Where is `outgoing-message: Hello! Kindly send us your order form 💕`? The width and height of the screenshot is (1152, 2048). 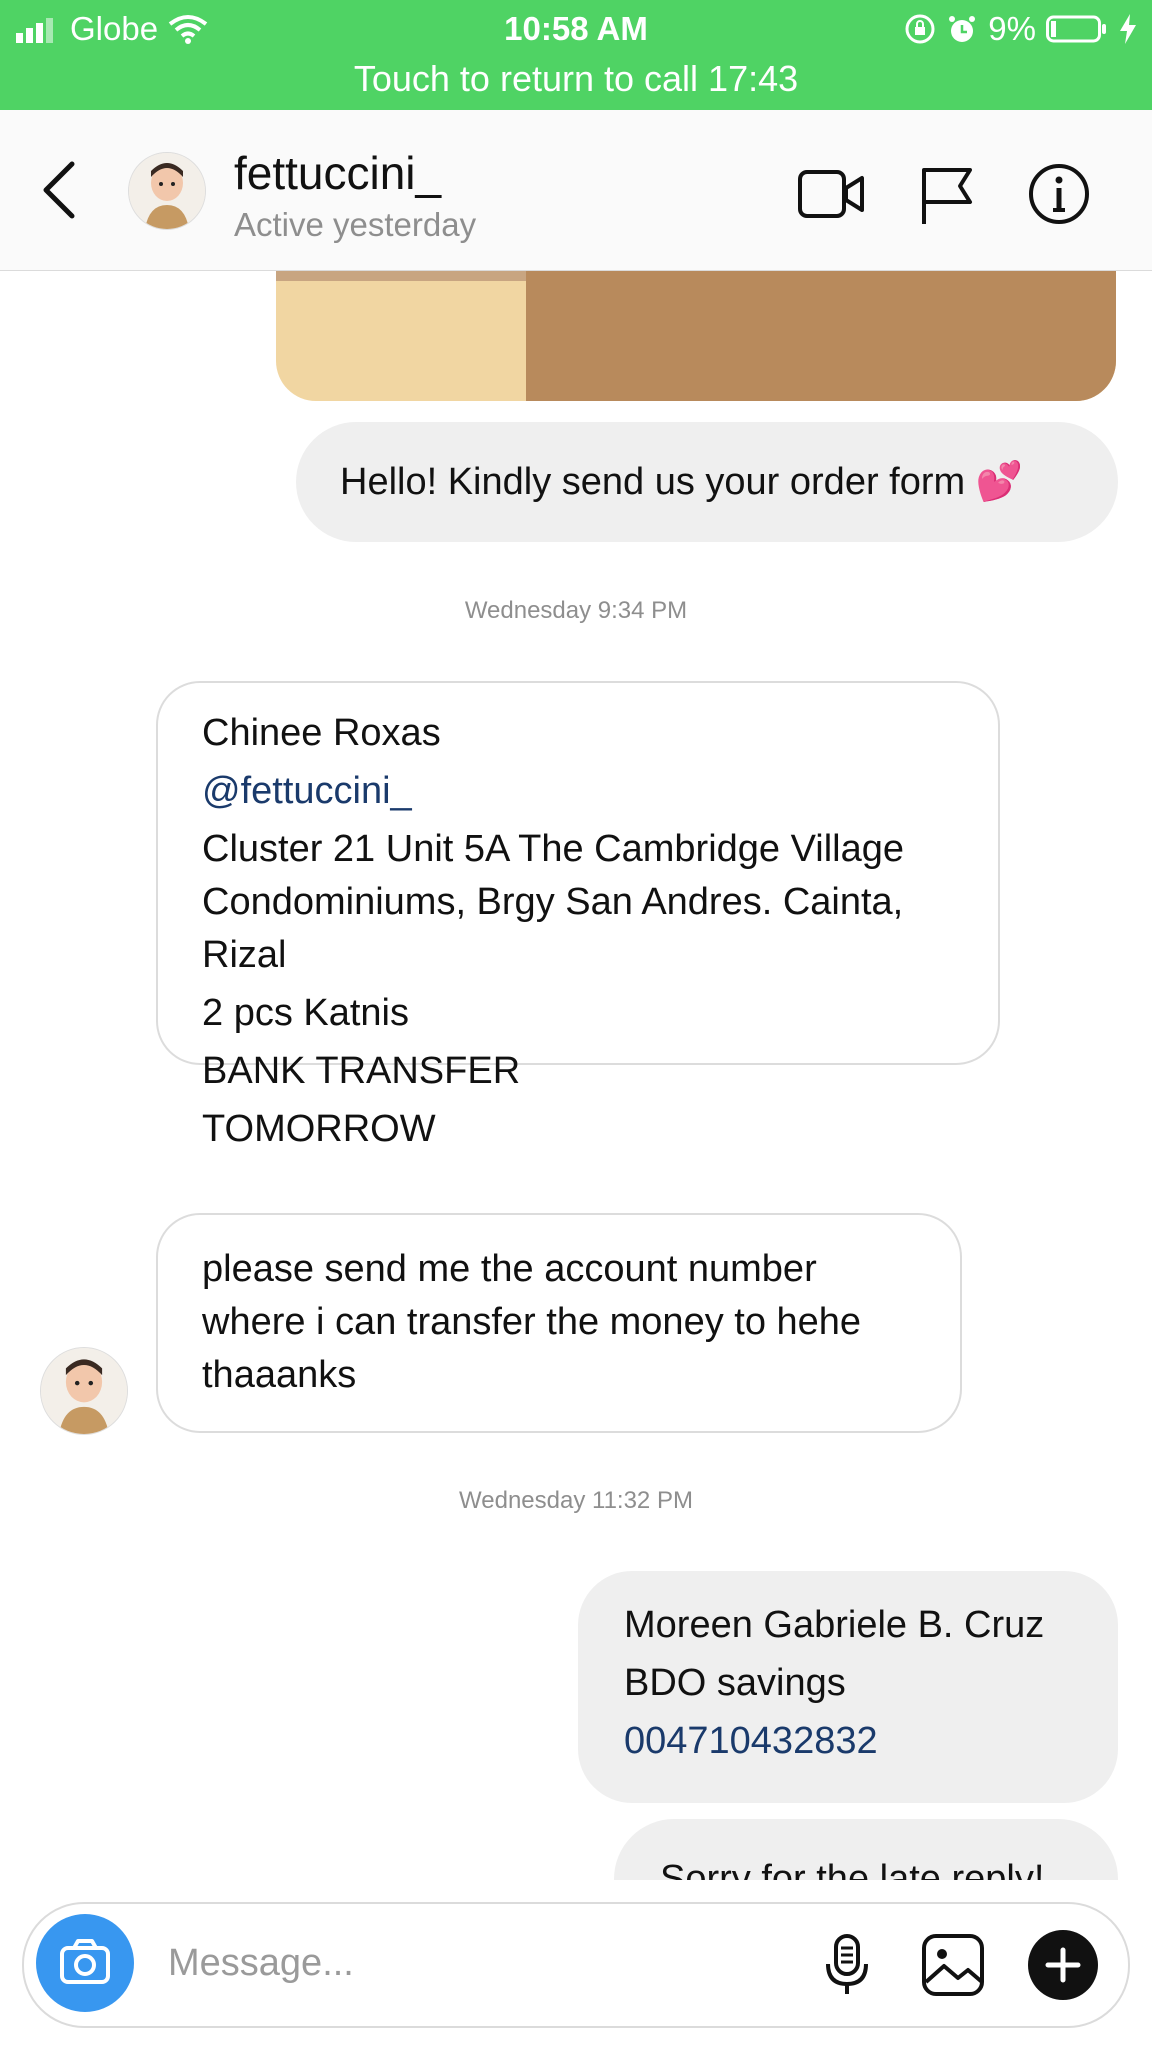 outgoing-message: Hello! Kindly send us your order form 💕 is located at coordinates (707, 482).